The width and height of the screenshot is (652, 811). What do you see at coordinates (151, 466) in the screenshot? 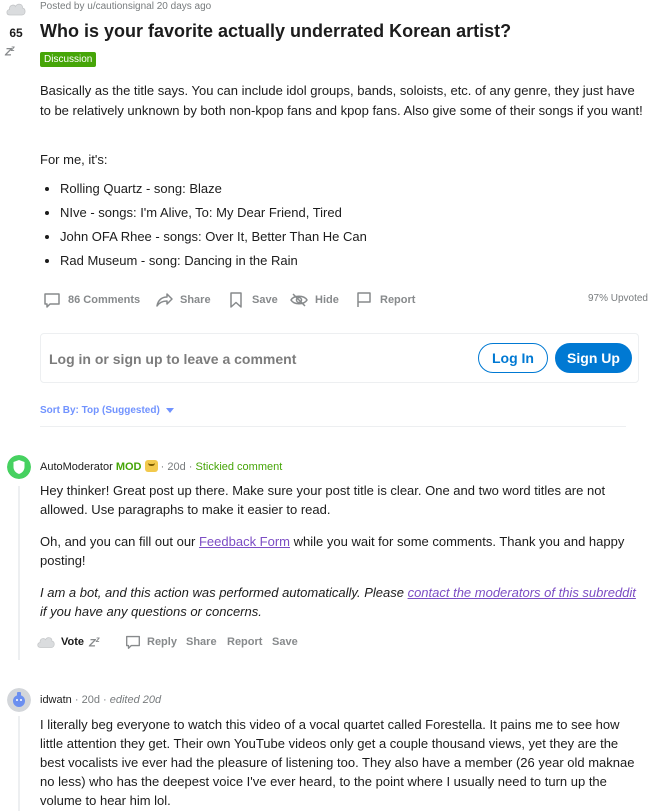
I see `mod-emoji-icon` at bounding box center [151, 466].